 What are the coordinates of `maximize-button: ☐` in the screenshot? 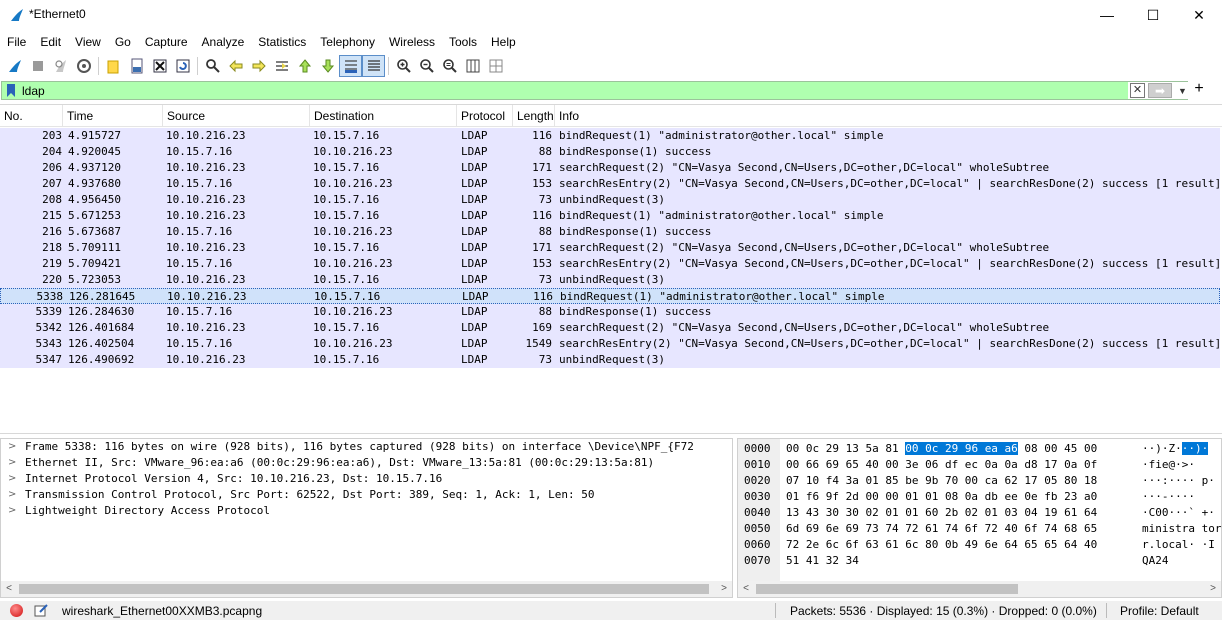 It's located at (1153, 15).